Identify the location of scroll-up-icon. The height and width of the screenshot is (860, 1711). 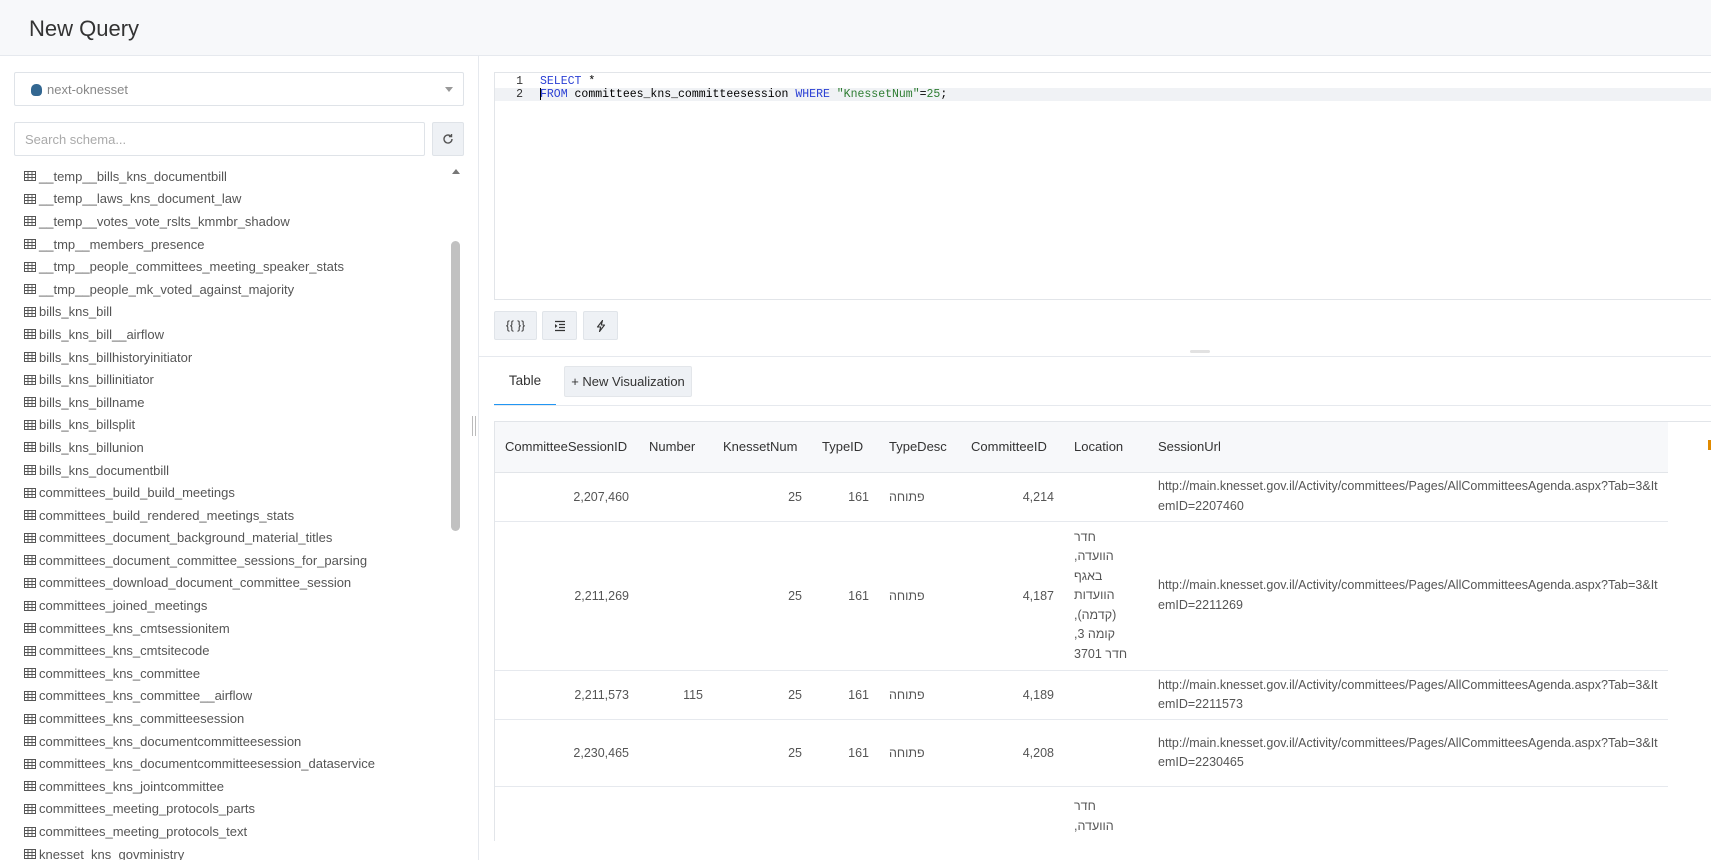
(456, 171).